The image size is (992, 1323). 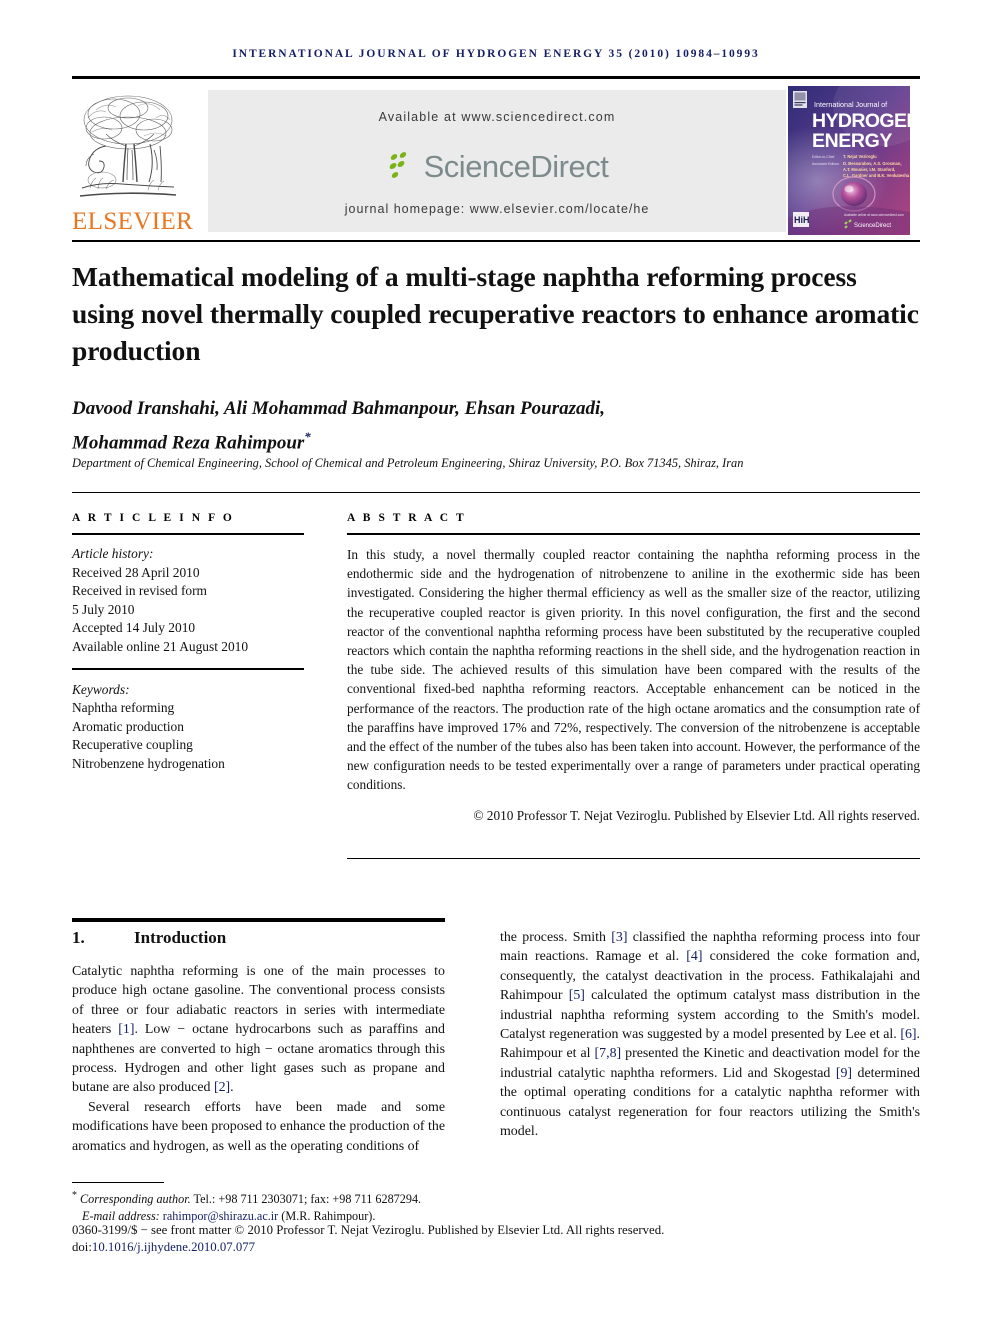 What do you see at coordinates (188, 443) in the screenshot?
I see `author-line-2: Mohammad Reza Rahimpour` at bounding box center [188, 443].